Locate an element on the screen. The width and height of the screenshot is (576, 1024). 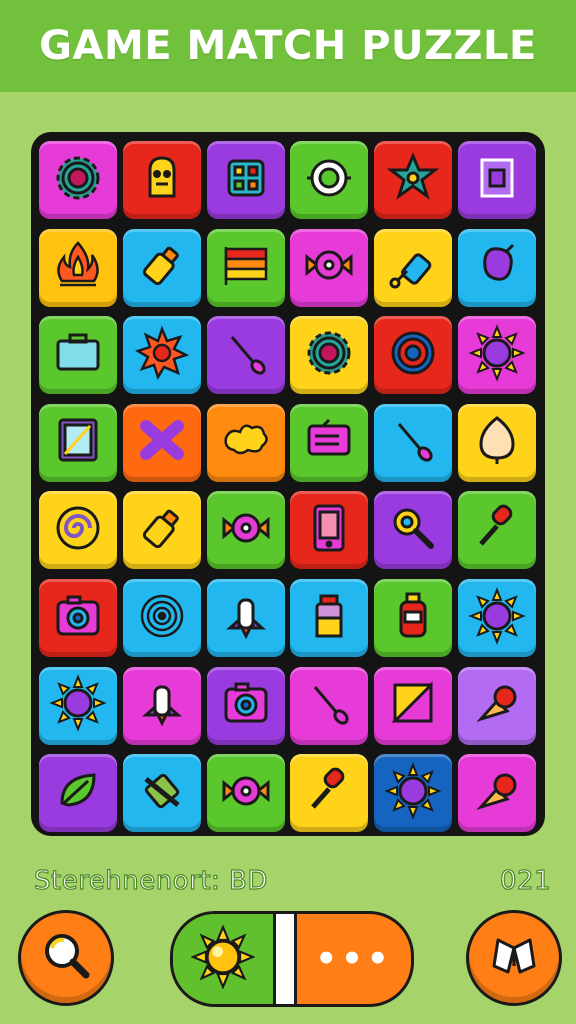
key-icon is located at coordinates (413, 267).